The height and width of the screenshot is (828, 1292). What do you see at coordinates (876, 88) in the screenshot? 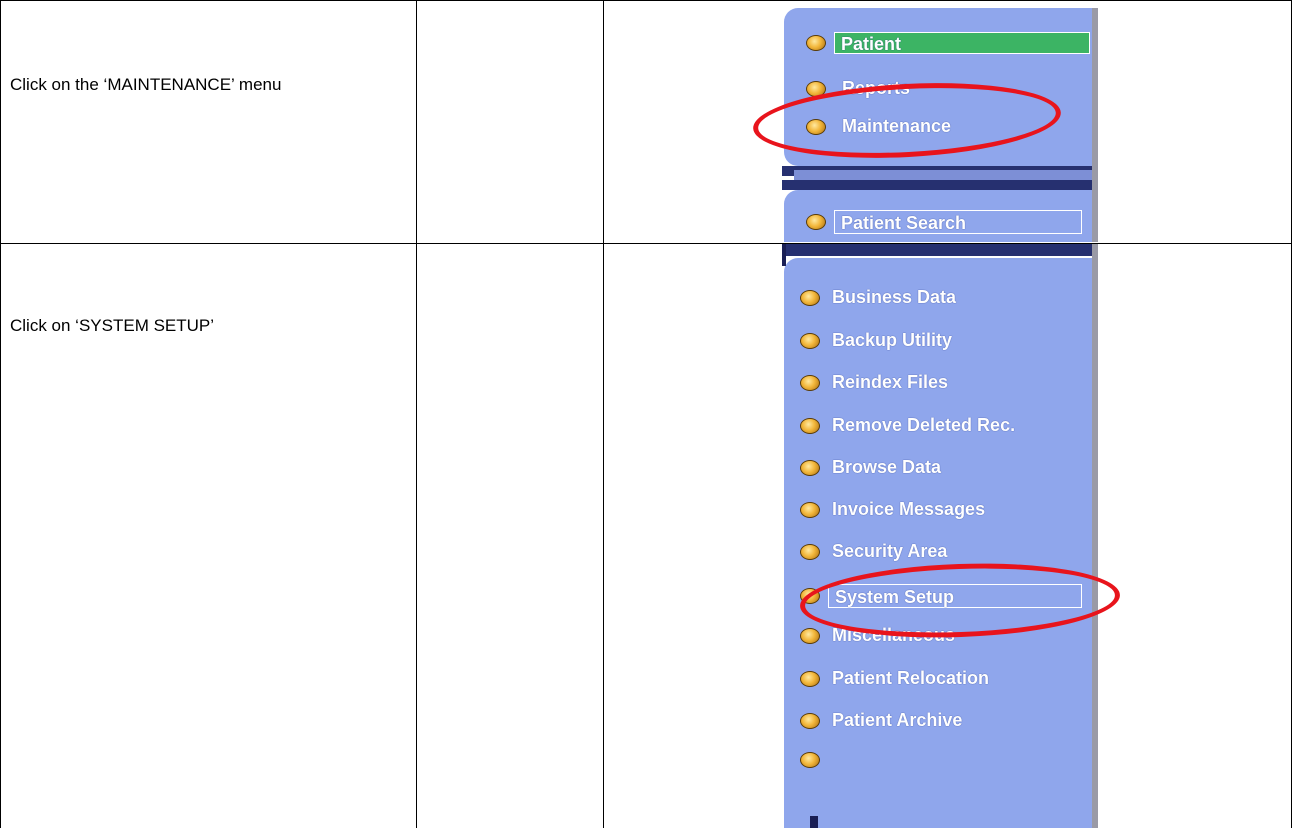
I see `menu-item-label: Reports` at bounding box center [876, 88].